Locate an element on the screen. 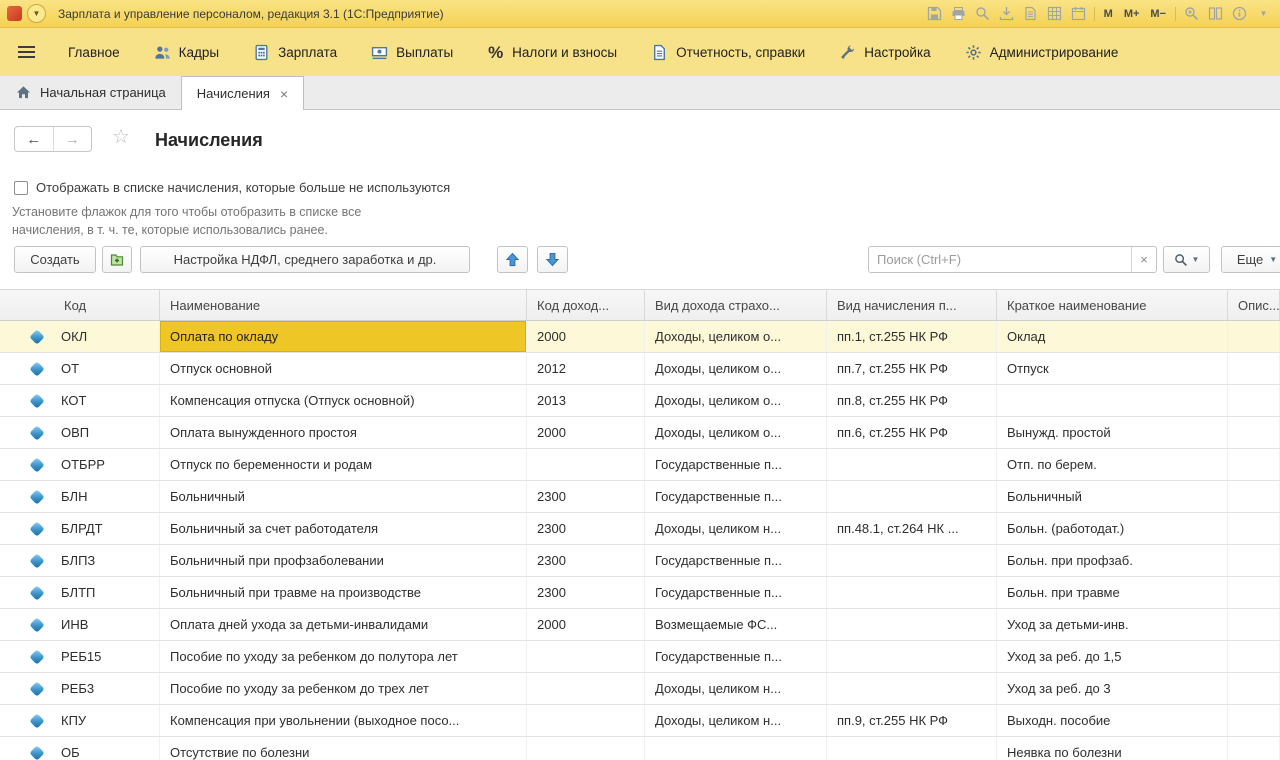  menu-item-zarplata: Зарплата is located at coordinates (295, 52).